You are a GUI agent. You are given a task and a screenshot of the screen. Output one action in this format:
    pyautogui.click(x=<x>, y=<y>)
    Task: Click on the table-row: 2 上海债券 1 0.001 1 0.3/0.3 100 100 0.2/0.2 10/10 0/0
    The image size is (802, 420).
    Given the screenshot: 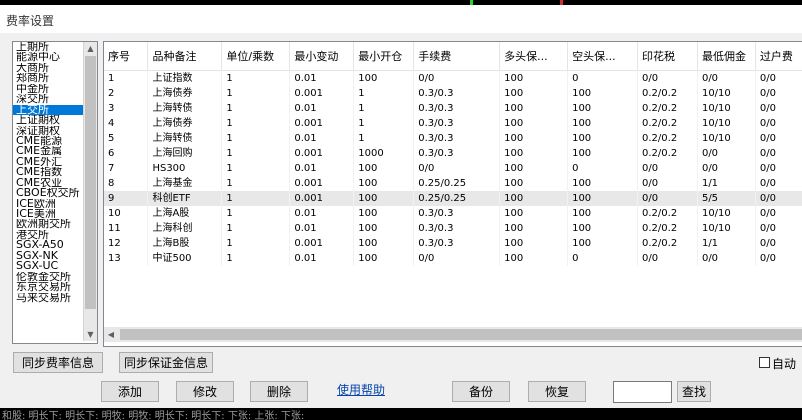 What is the action you would take?
    pyautogui.click(x=453, y=93)
    